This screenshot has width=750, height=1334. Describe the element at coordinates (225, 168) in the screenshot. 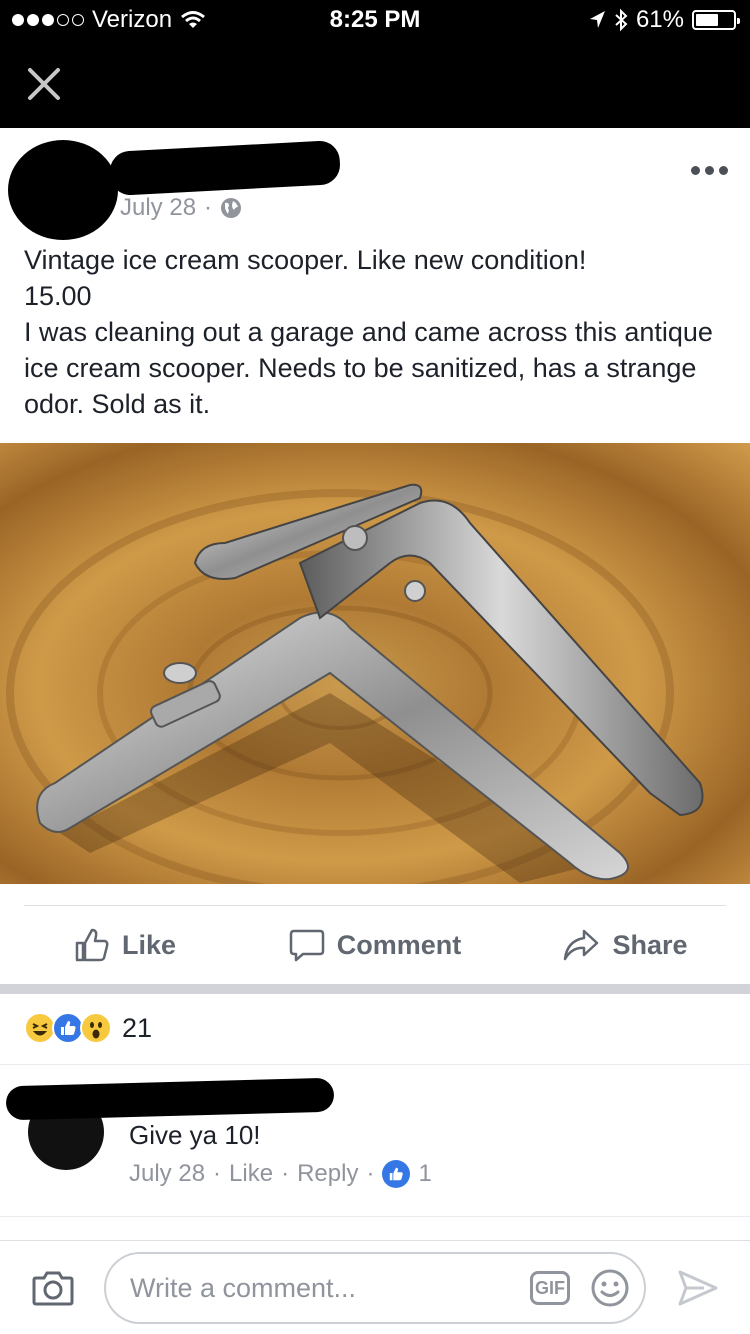

I see `author-name-redacted` at that location.